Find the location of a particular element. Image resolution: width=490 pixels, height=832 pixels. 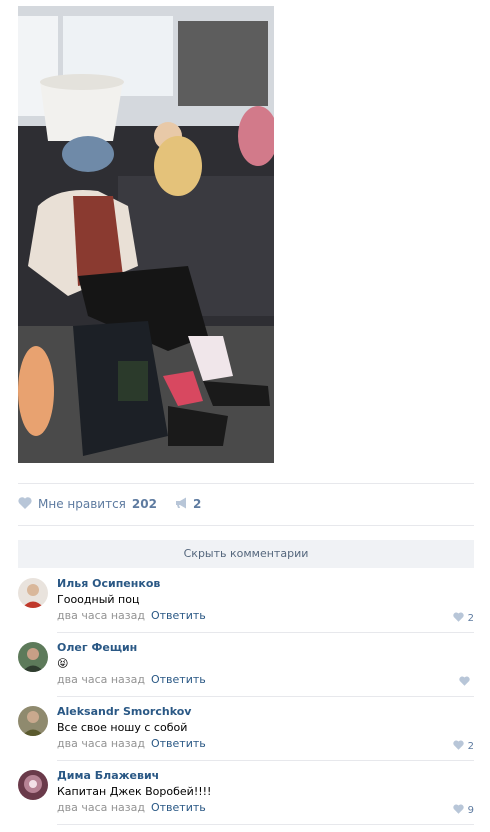

divider-top is located at coordinates (246, 483).